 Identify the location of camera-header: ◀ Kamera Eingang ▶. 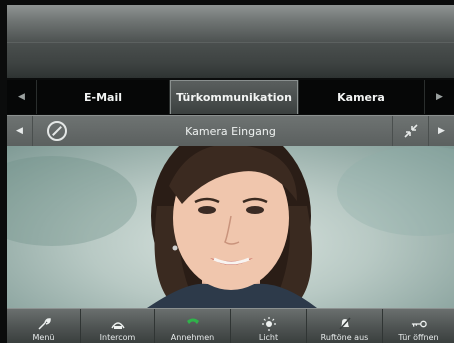
(230, 130).